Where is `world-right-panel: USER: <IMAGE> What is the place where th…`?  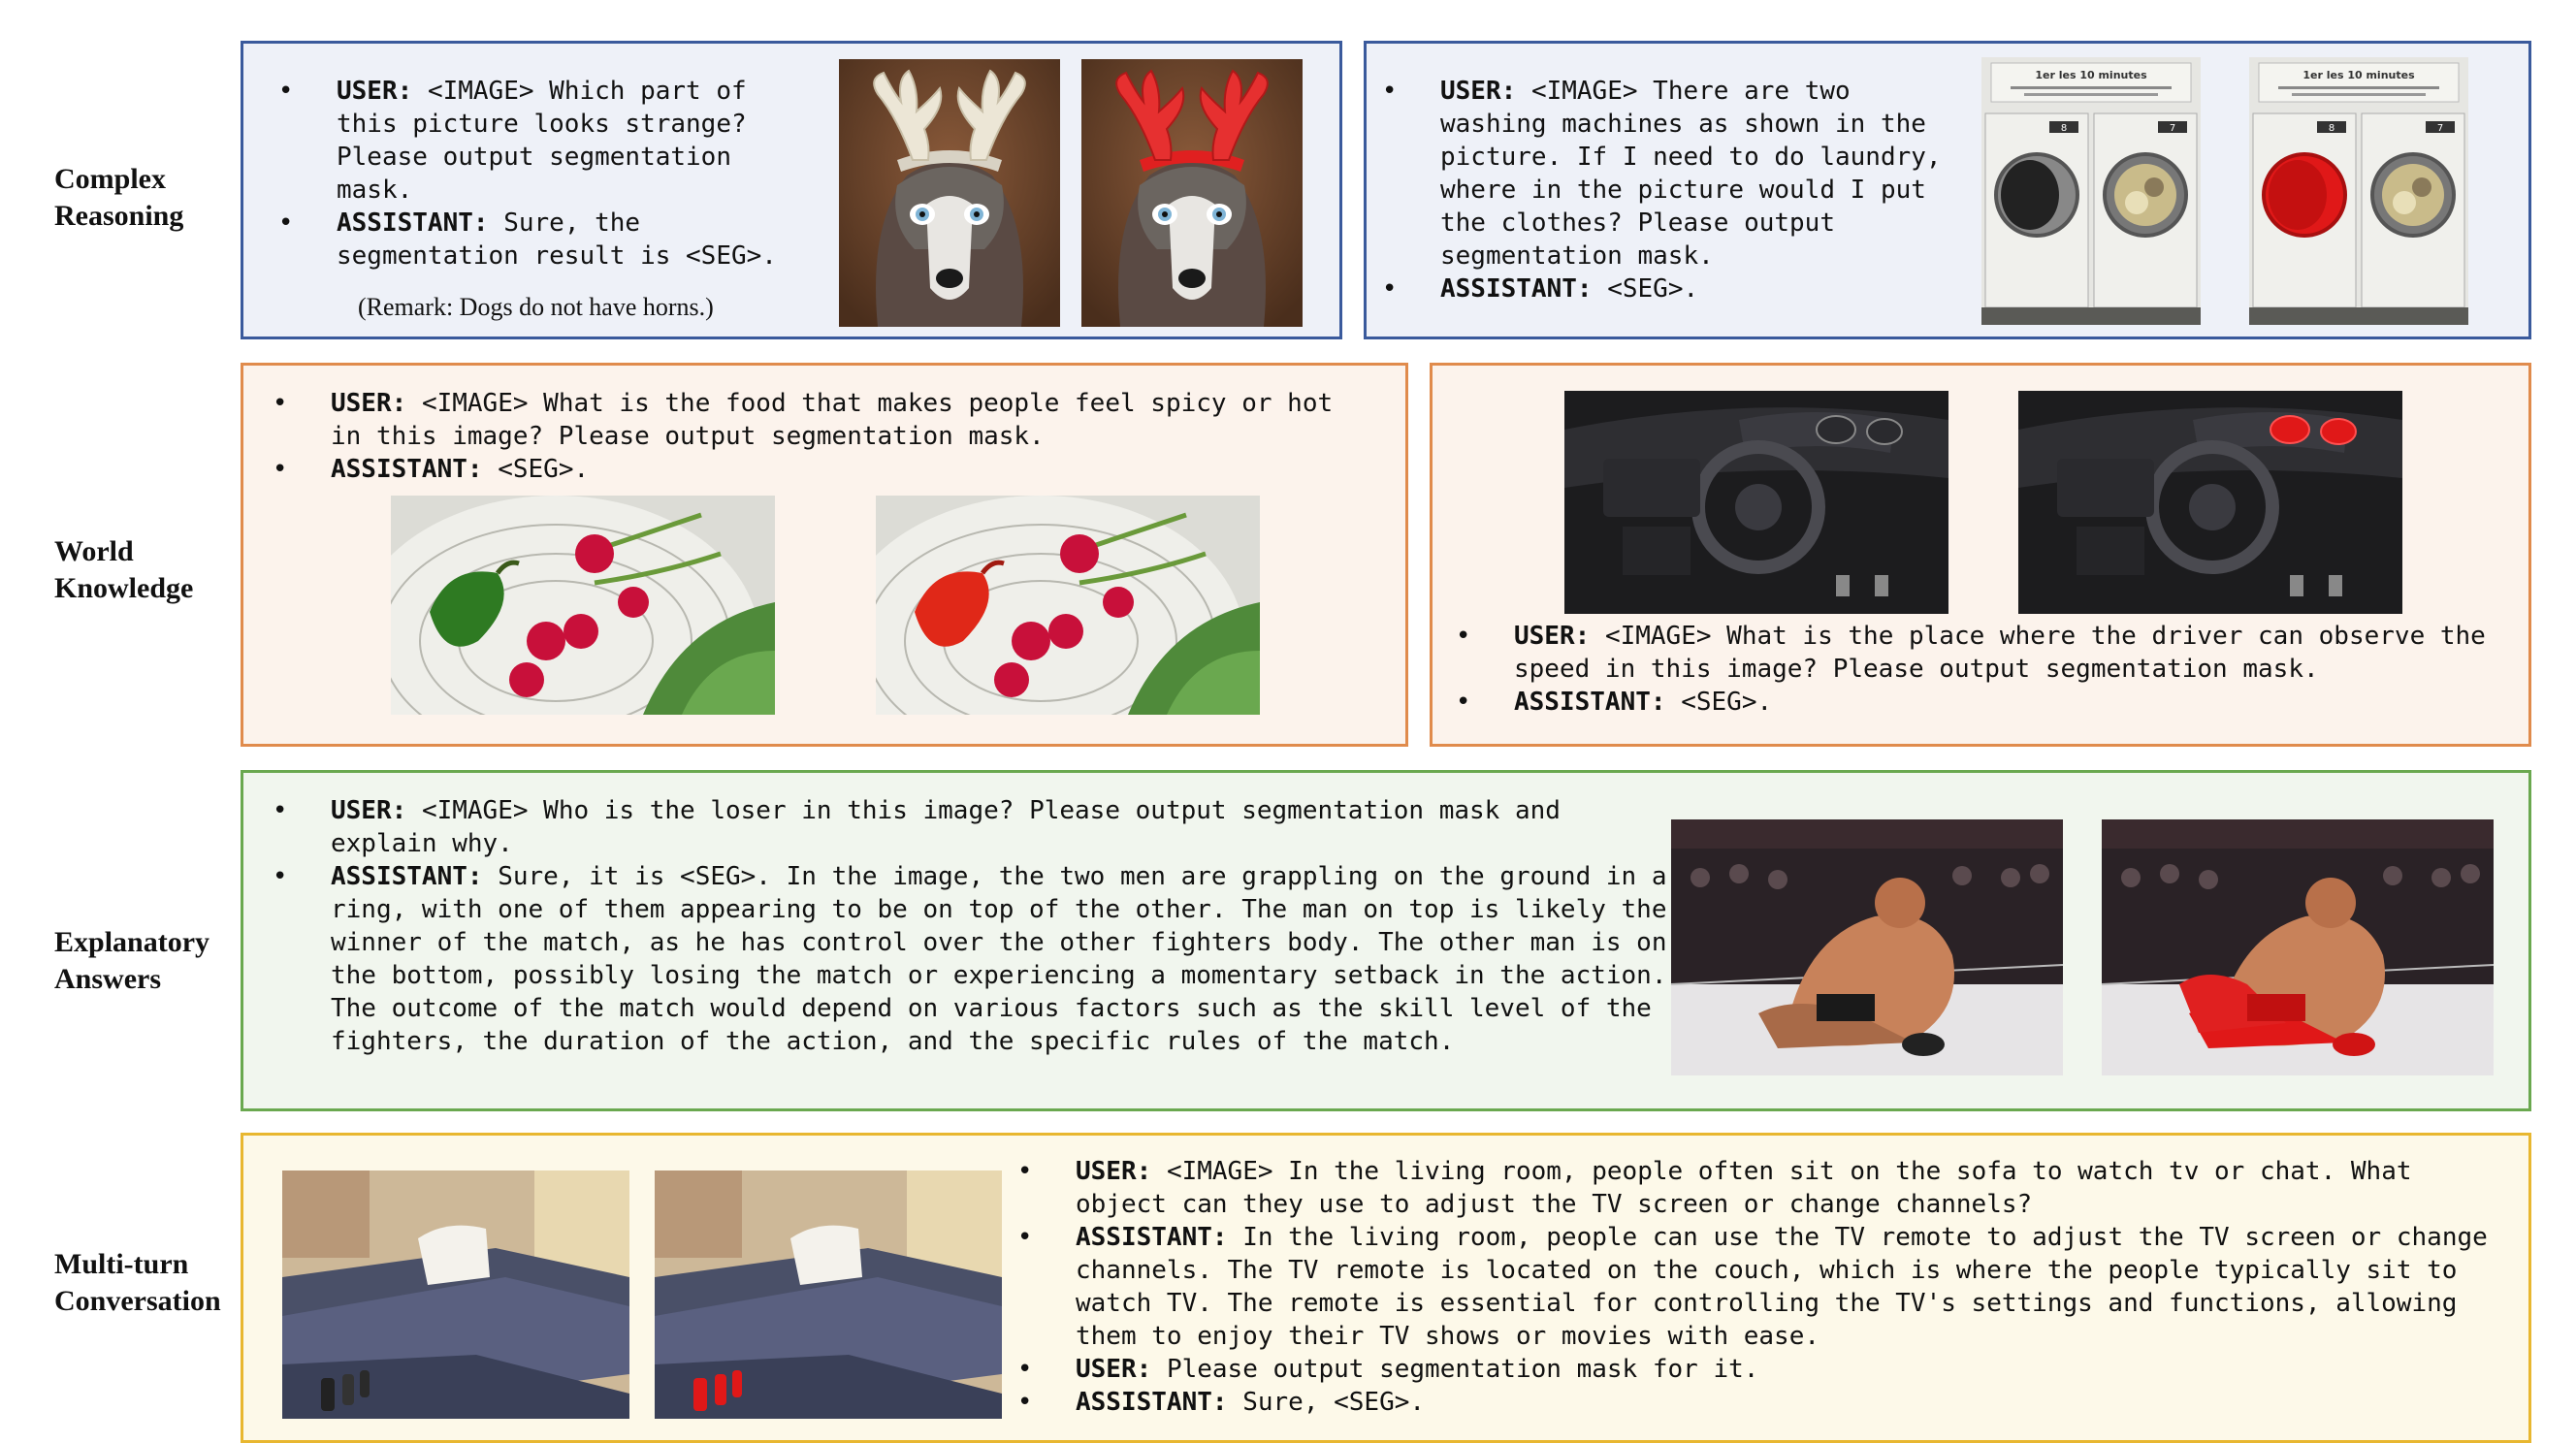 world-right-panel: USER: <IMAGE> What is the place where th… is located at coordinates (1980, 555).